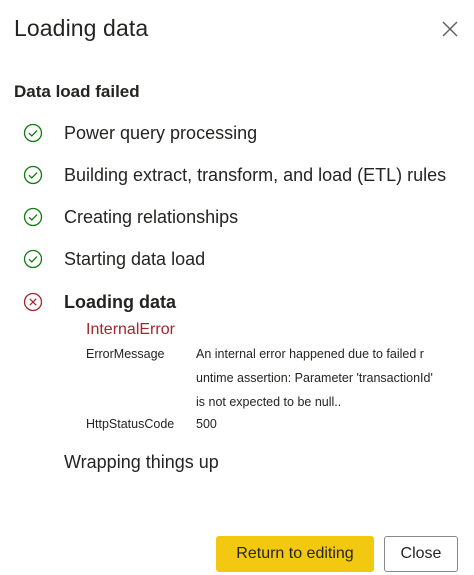 The height and width of the screenshot is (575, 474). Describe the element at coordinates (130, 329) in the screenshot. I see `error-title: InternalError` at that location.